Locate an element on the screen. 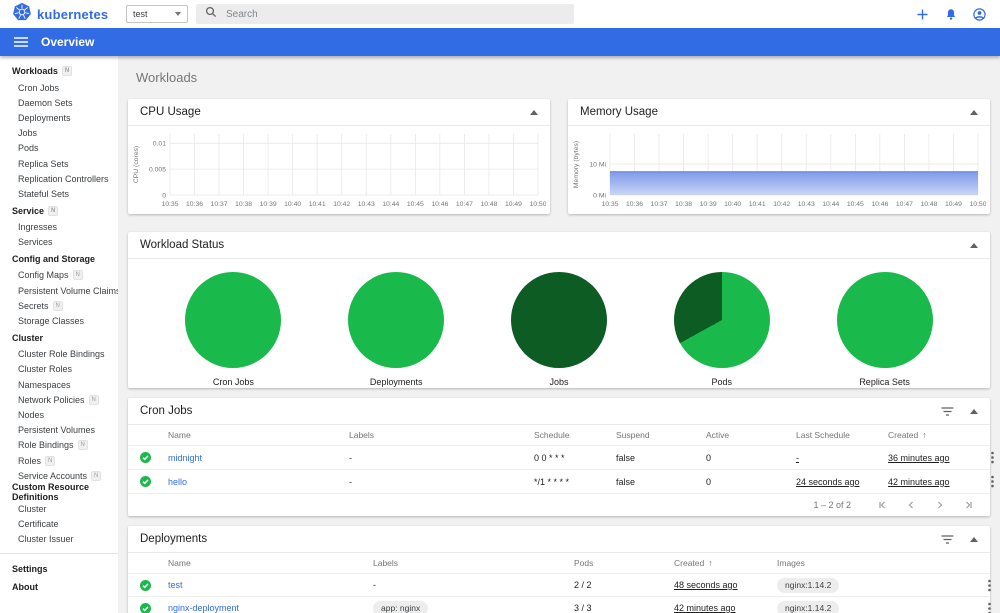 This screenshot has width=1000, height=613. sidebar-section-config-and-storage: Config and Storage is located at coordinates (59, 259).